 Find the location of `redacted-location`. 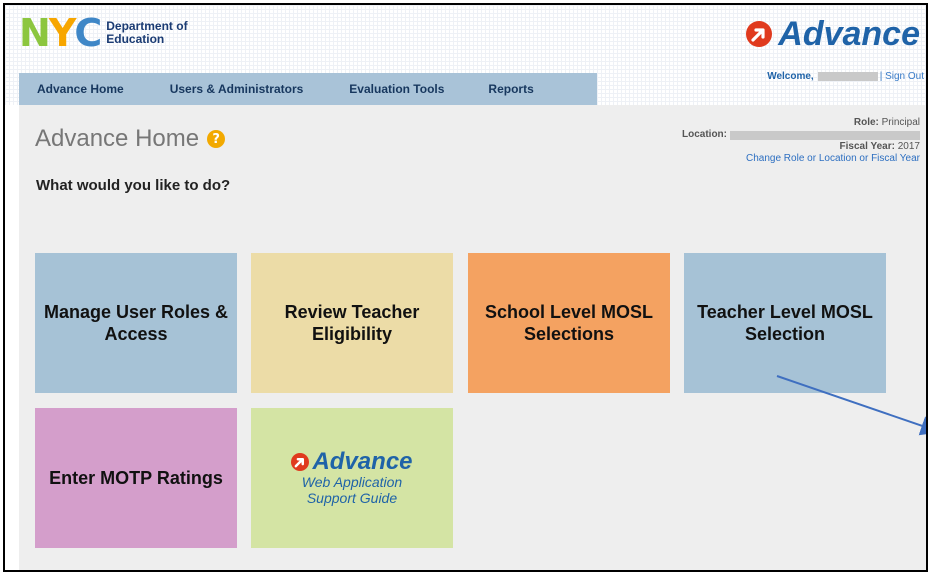

redacted-location is located at coordinates (825, 135).